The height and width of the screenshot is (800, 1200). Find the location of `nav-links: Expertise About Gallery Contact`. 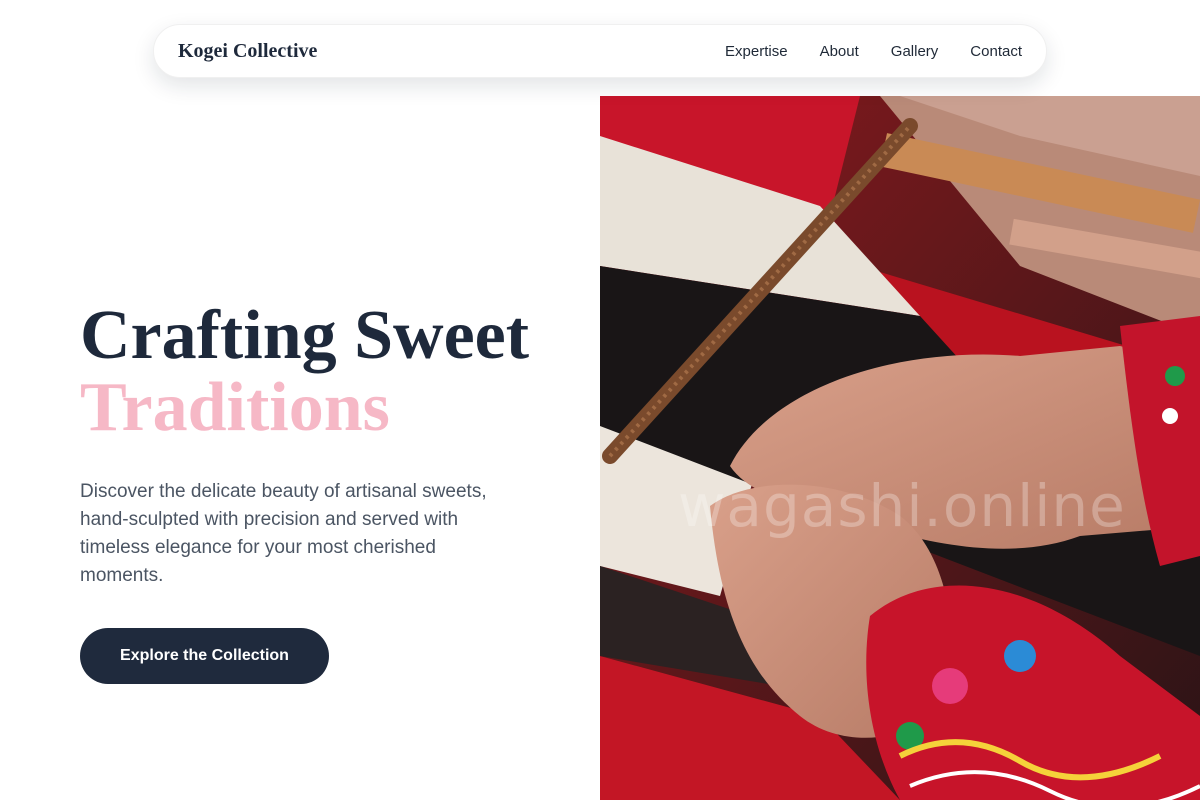

nav-links: Expertise About Gallery Contact is located at coordinates (873, 51).